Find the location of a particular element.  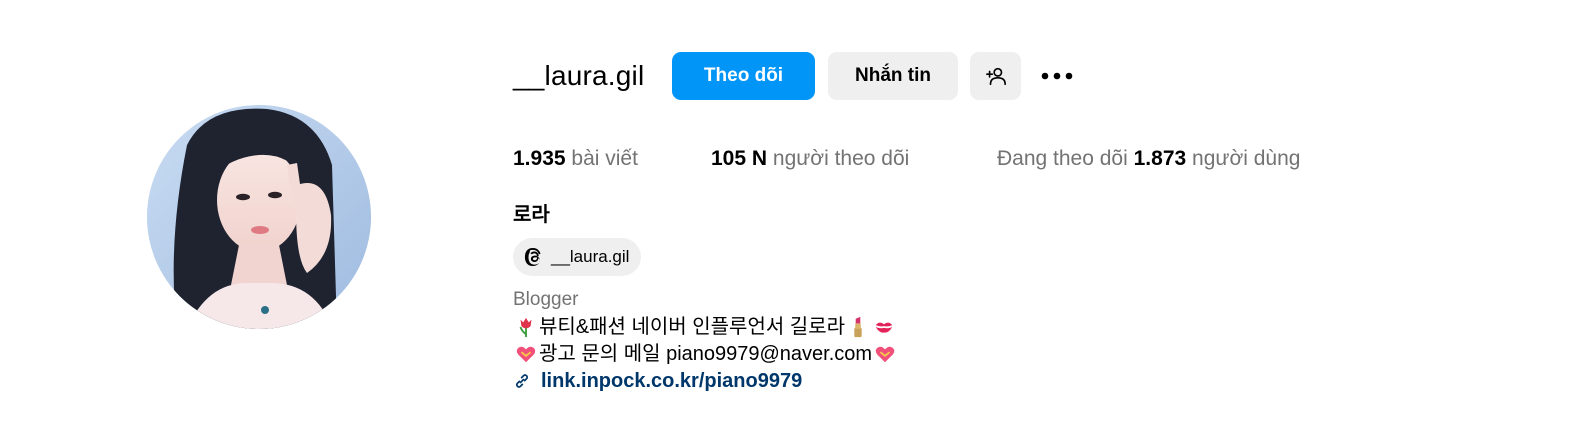

followers-label: người theo dõi is located at coordinates (841, 158).